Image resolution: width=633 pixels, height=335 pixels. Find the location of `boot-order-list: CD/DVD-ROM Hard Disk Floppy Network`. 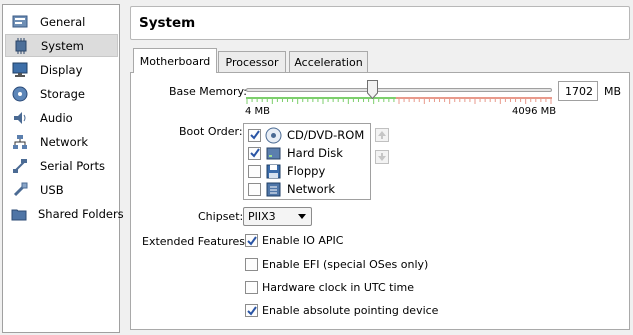

boot-order-list: CD/DVD-ROM Hard Disk Floppy Network is located at coordinates (307, 161).